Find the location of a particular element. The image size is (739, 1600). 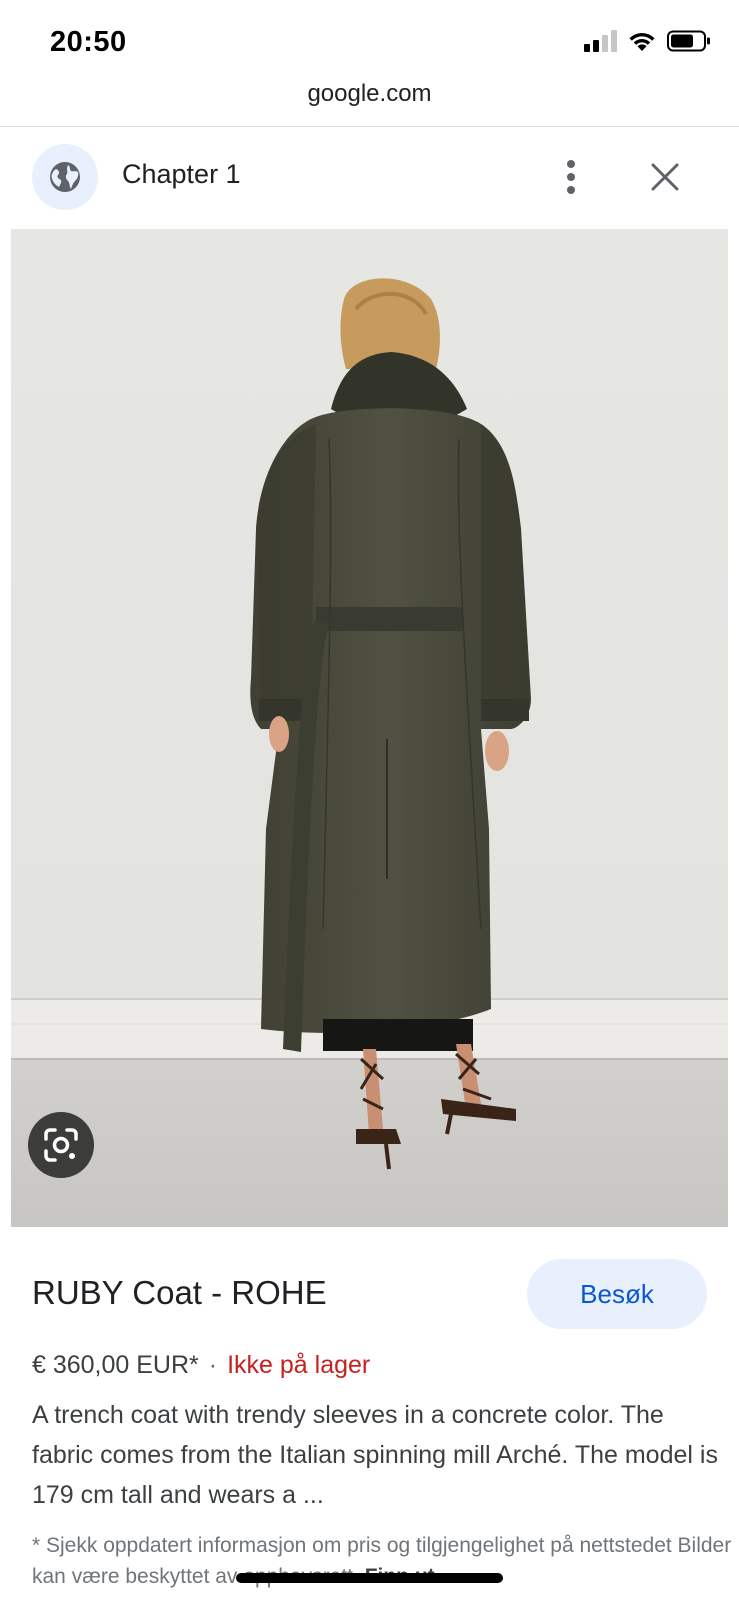

status-time: 20:50 is located at coordinates (88, 42).